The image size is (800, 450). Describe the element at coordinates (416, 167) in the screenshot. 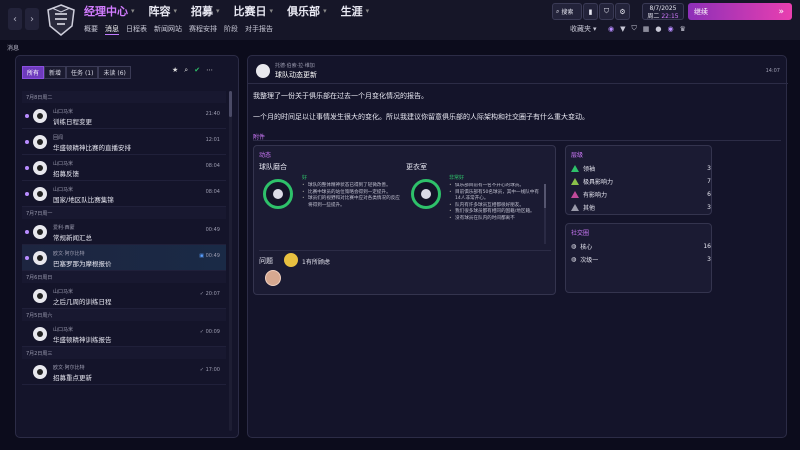

I see `dressing-room-title: 更衣室` at that location.